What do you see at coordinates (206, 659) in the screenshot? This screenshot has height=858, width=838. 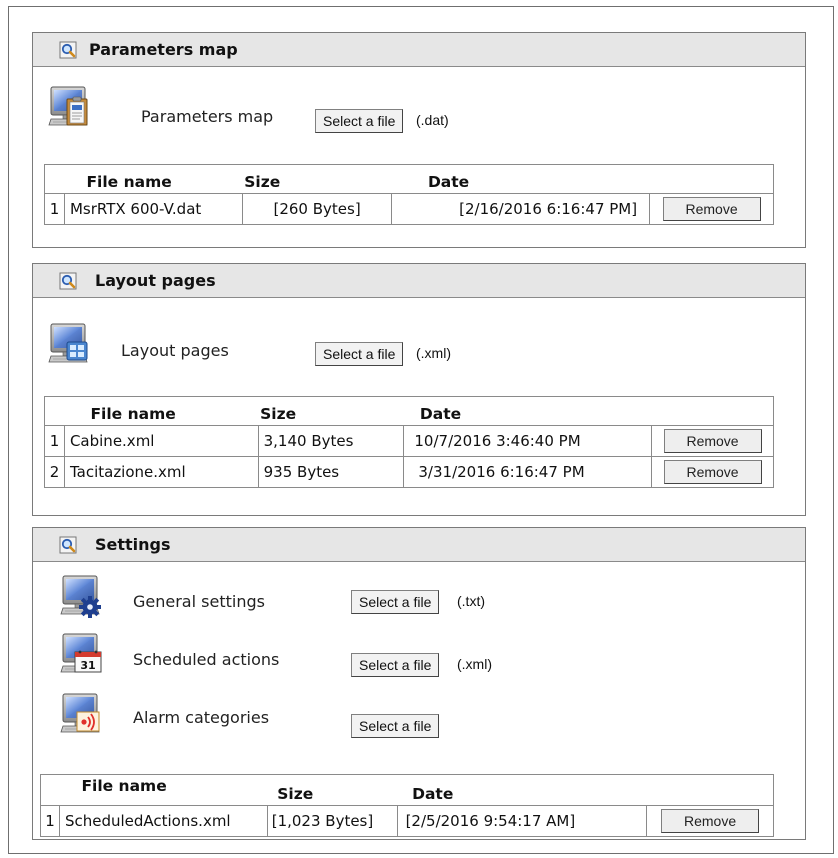 I see `scheduled-actions-label: Scheduled actions` at bounding box center [206, 659].